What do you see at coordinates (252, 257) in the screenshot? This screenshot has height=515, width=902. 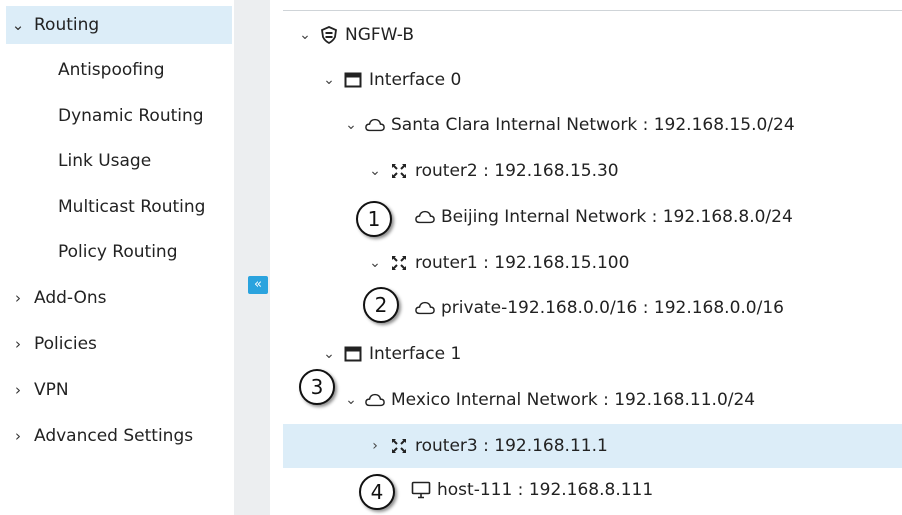 I see `panel-divider` at bounding box center [252, 257].